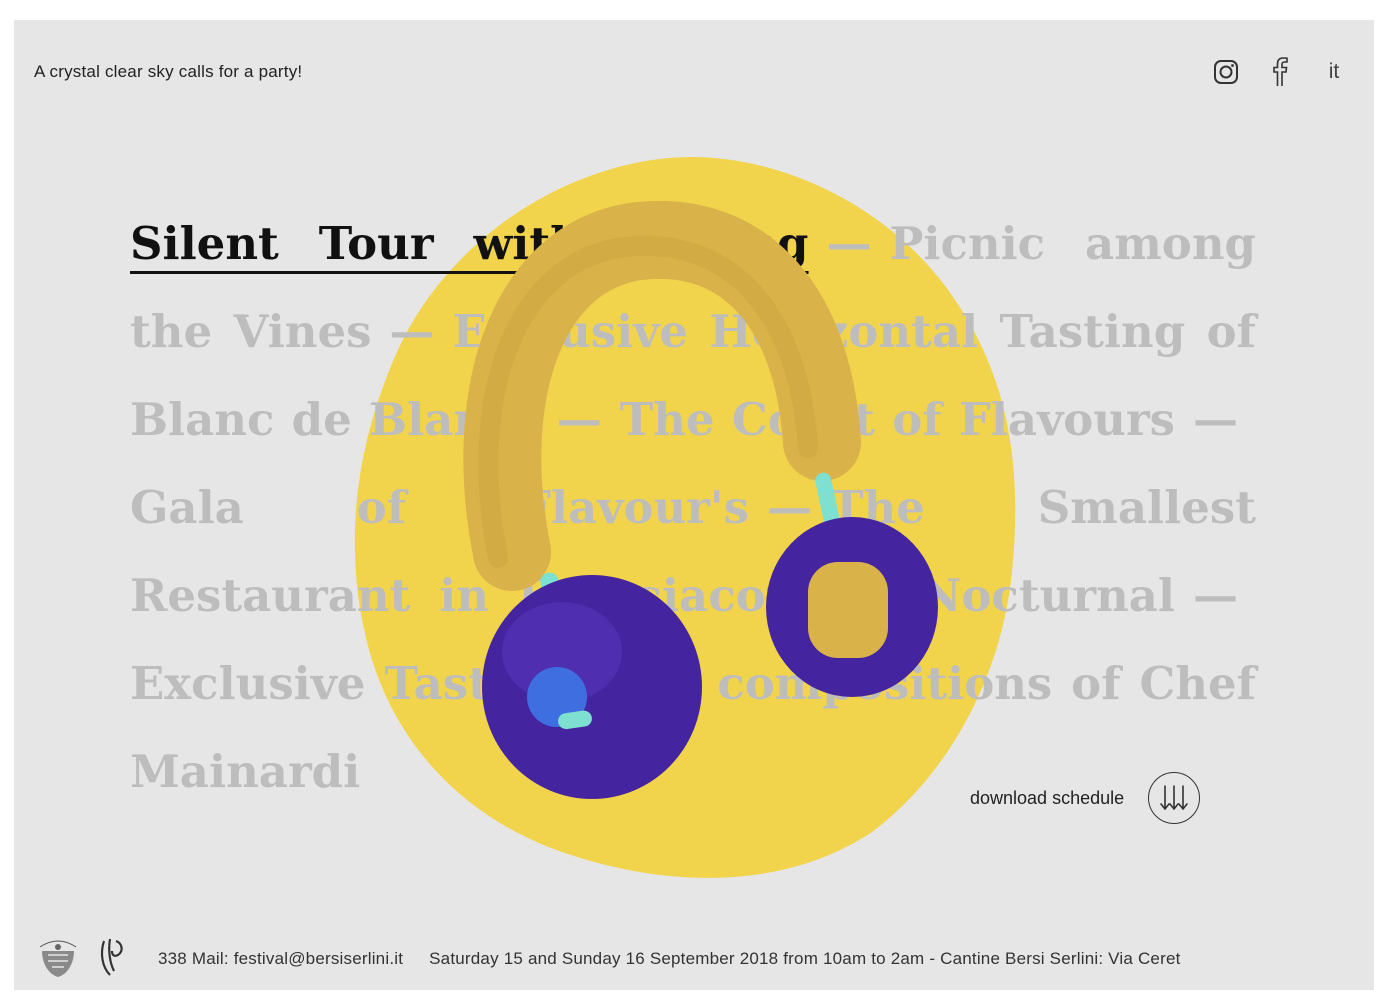  I want to click on download-schedule-button: download schedule, so click(1085, 798).